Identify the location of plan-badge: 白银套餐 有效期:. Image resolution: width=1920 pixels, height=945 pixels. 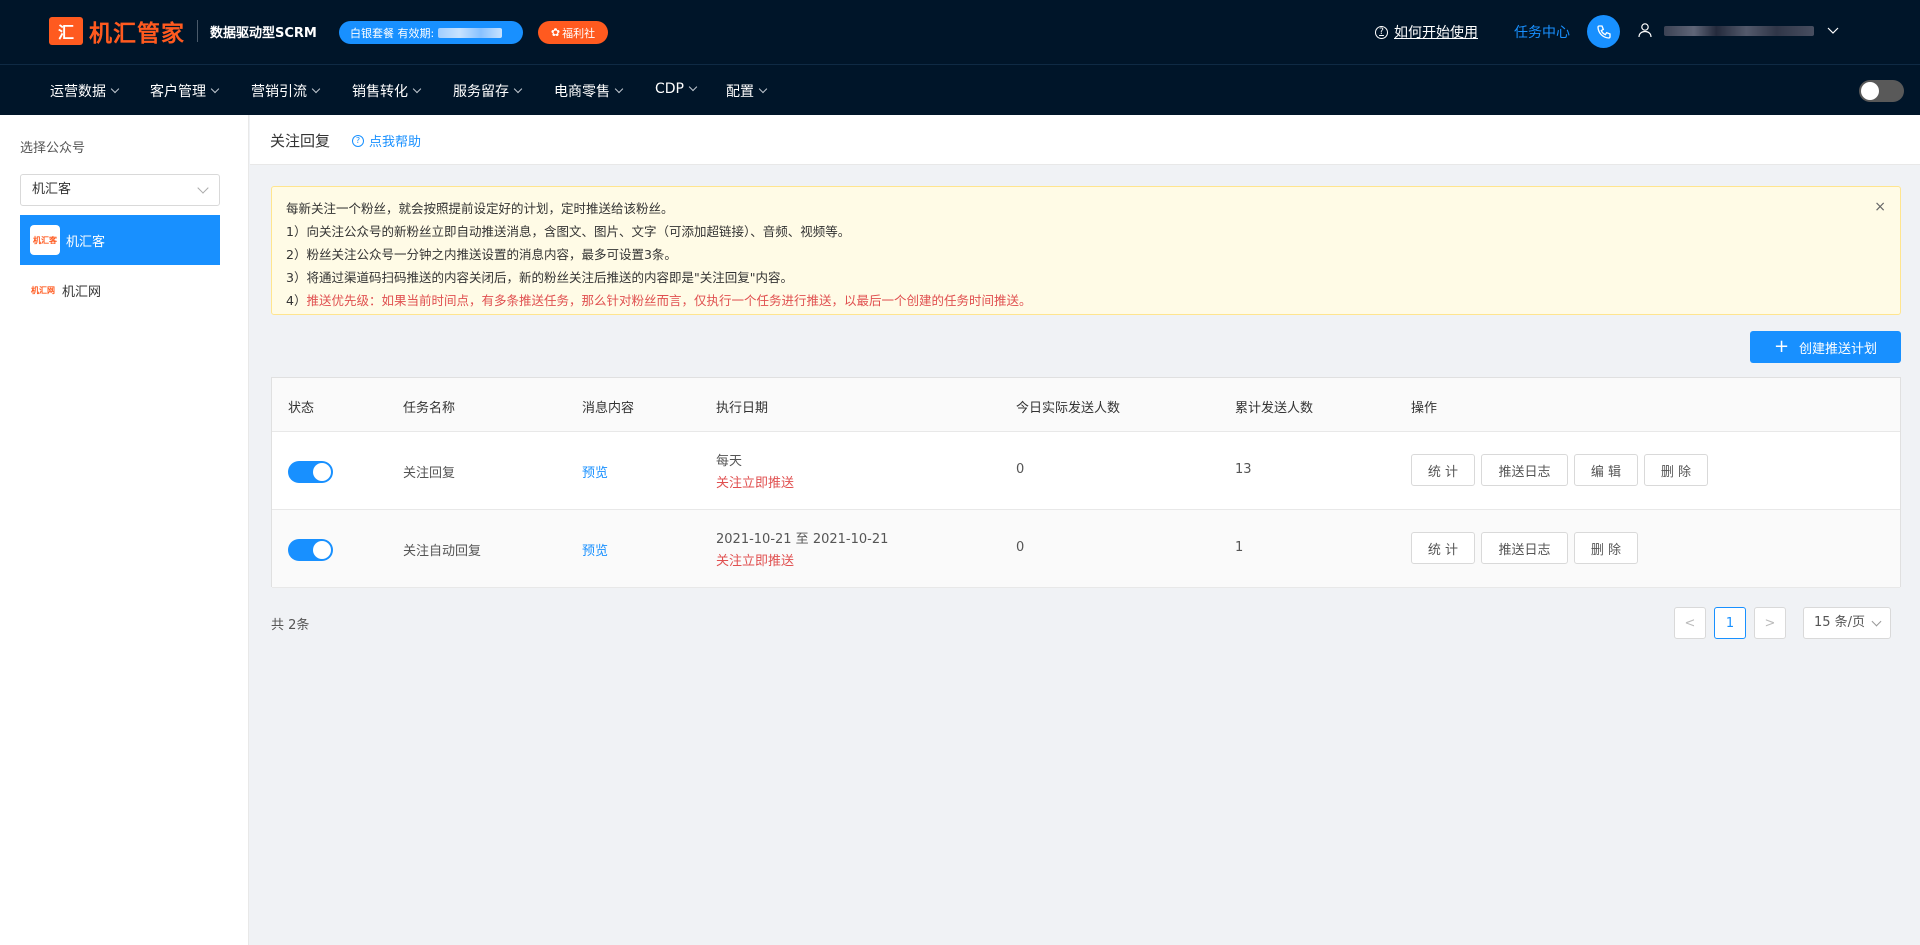
(431, 32).